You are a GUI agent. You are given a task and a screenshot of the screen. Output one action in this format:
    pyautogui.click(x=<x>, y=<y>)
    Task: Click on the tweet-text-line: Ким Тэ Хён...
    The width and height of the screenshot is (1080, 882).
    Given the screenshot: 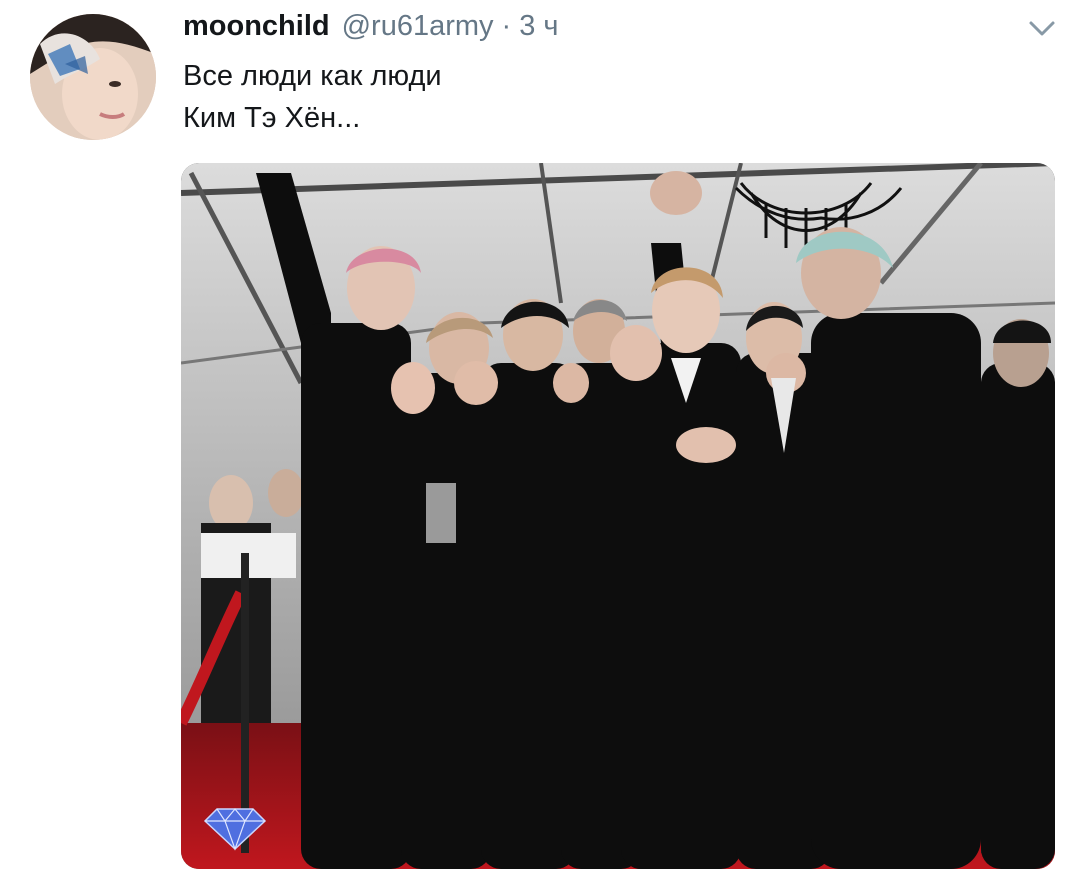 What is the action you would take?
    pyautogui.click(x=272, y=118)
    